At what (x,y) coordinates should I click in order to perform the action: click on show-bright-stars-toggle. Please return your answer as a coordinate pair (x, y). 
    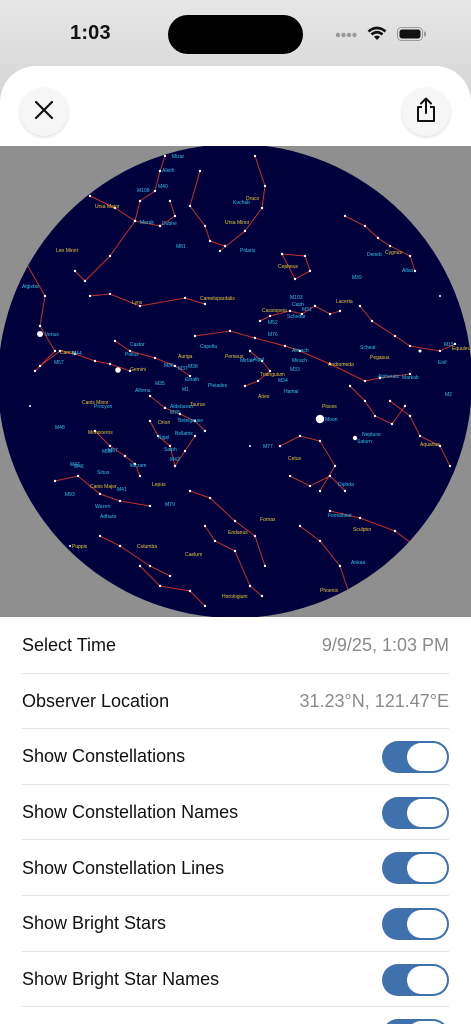
    Looking at the image, I should click on (415, 923).